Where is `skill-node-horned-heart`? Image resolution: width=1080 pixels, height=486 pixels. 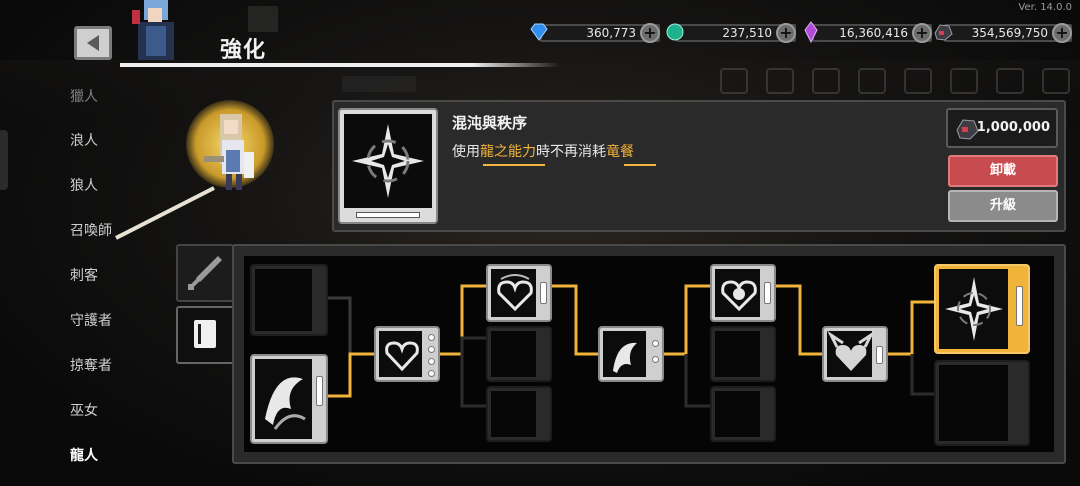 skill-node-horned-heart is located at coordinates (855, 354).